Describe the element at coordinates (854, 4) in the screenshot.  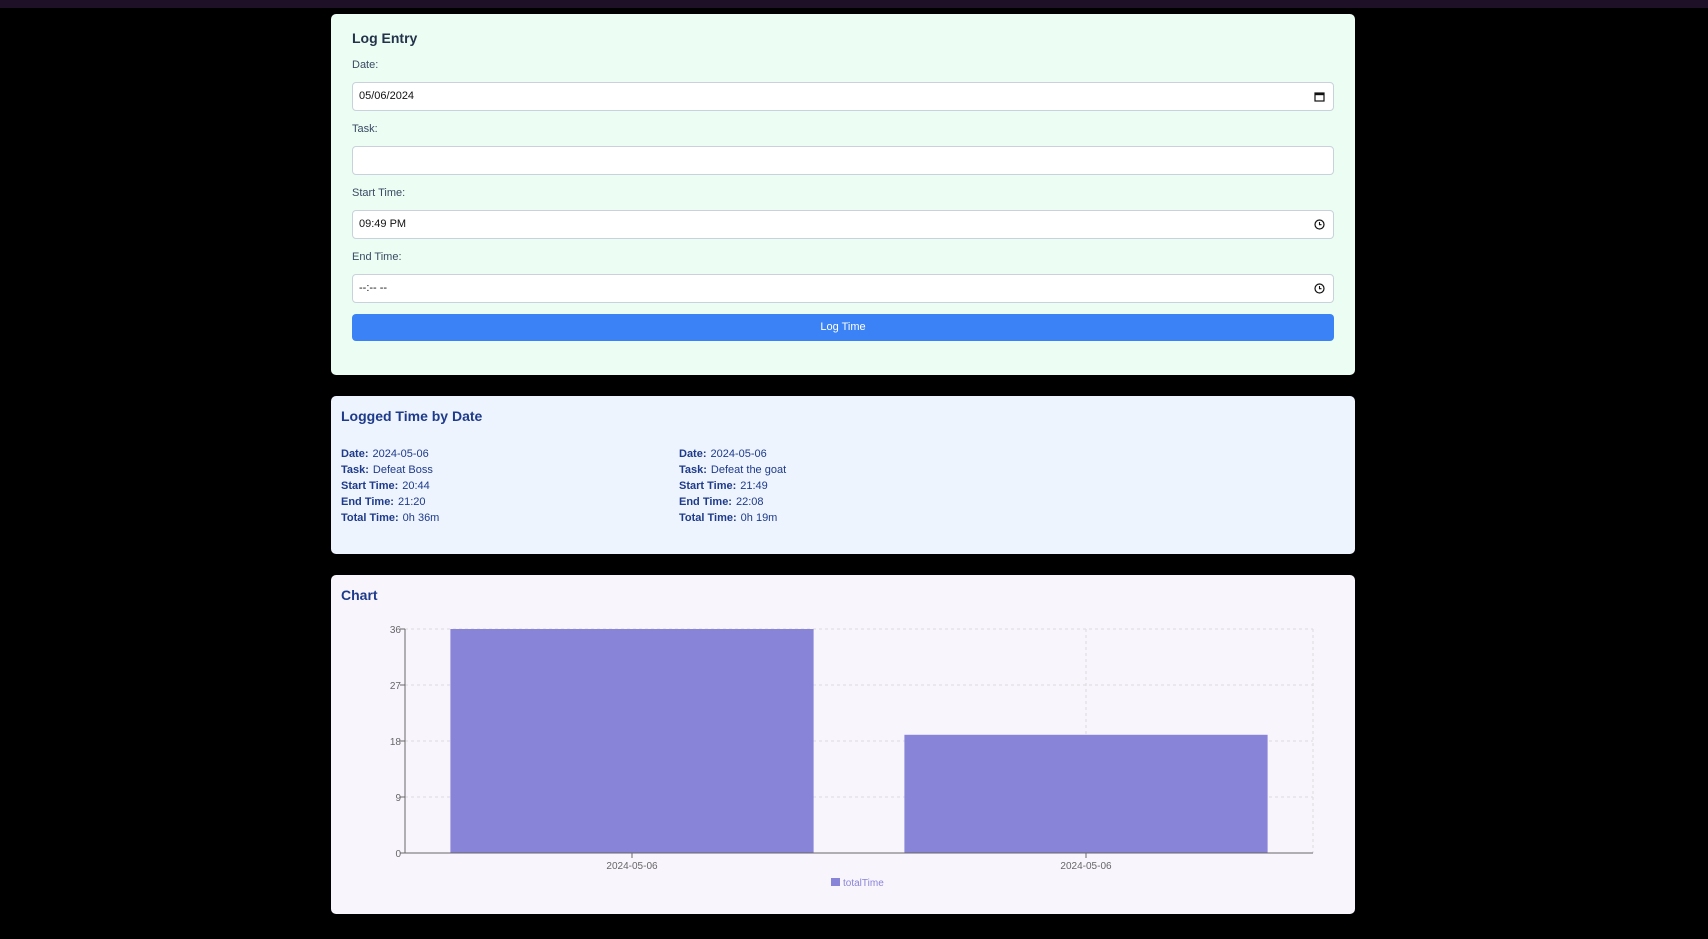
I see `top-bar` at that location.